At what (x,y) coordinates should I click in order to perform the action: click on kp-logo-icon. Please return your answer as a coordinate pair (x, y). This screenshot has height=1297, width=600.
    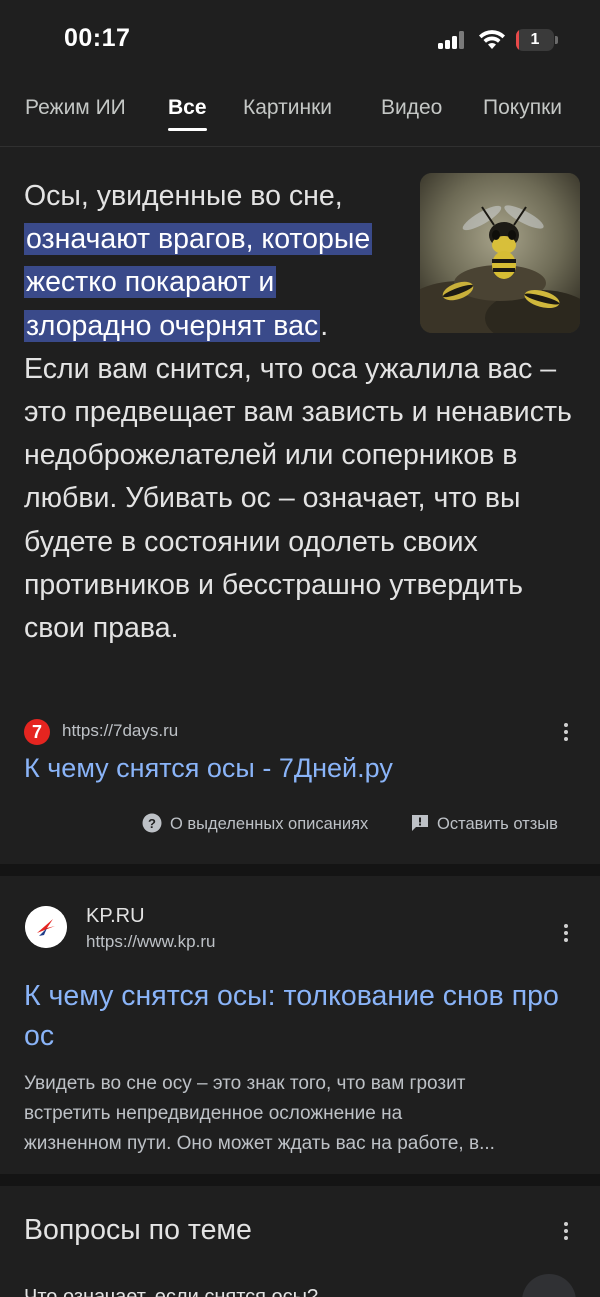
    Looking at the image, I should click on (46, 927).